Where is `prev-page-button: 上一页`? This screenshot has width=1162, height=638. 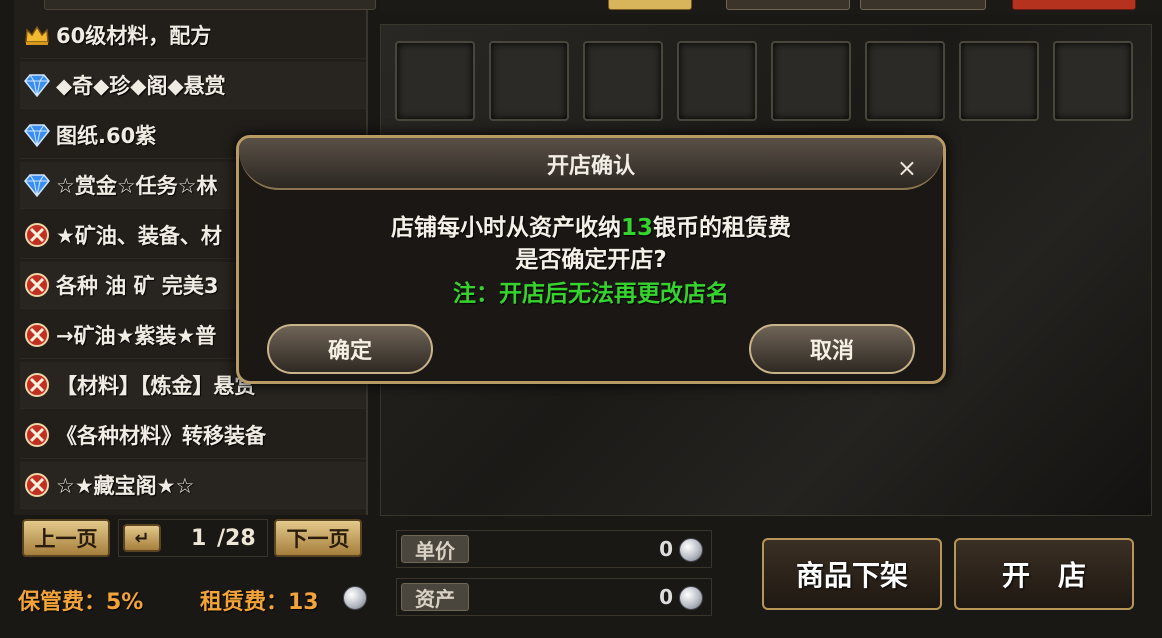 prev-page-button: 上一页 is located at coordinates (66, 538).